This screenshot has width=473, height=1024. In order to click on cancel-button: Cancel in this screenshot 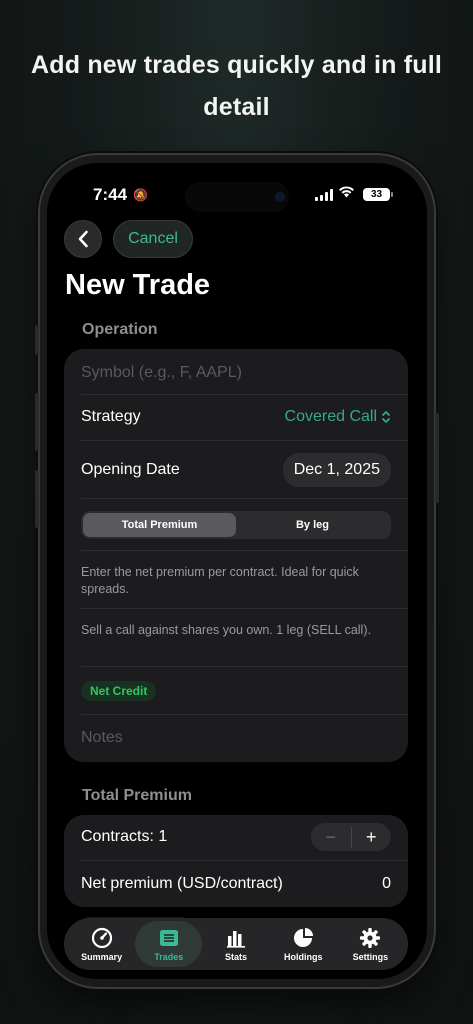, I will do `click(153, 239)`.